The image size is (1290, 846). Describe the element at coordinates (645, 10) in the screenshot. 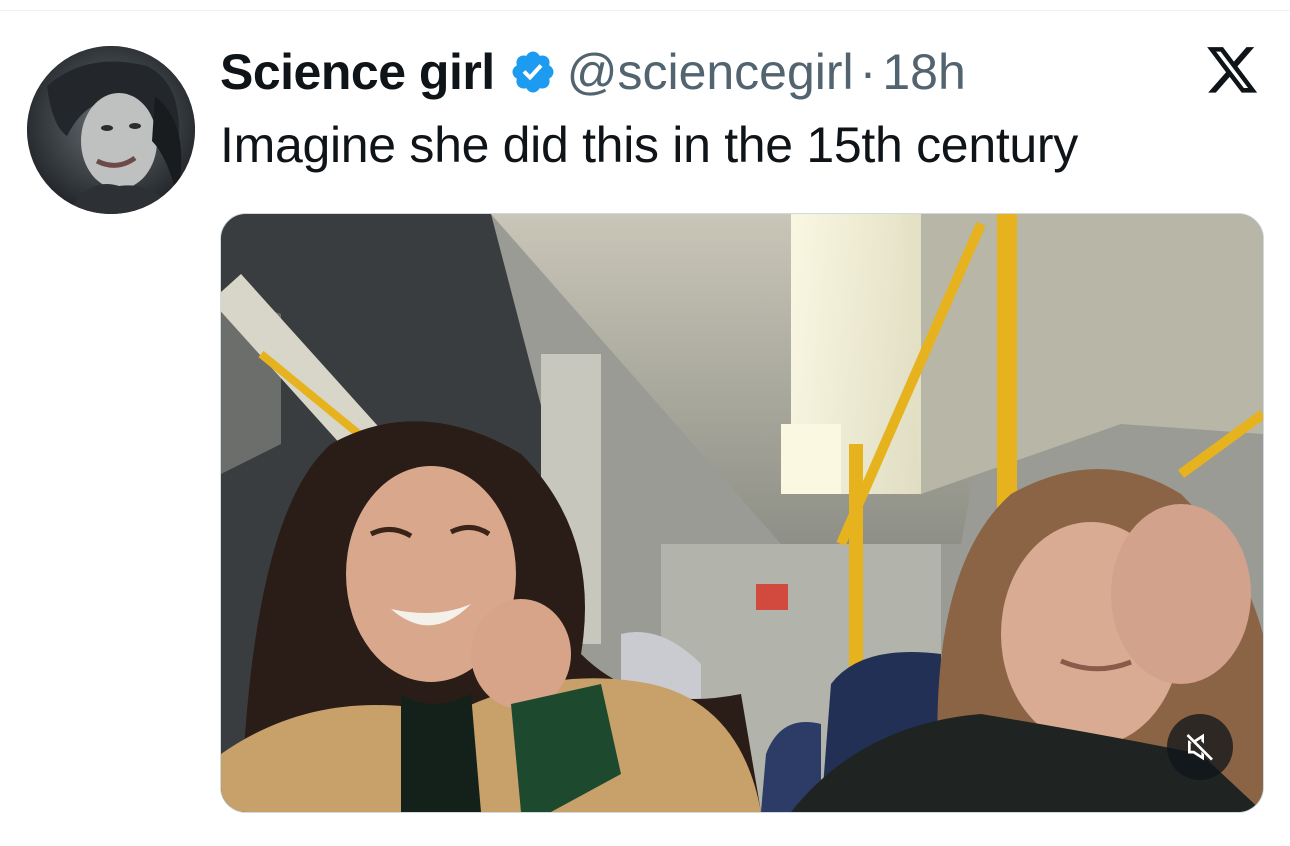

I see `top-divider` at that location.